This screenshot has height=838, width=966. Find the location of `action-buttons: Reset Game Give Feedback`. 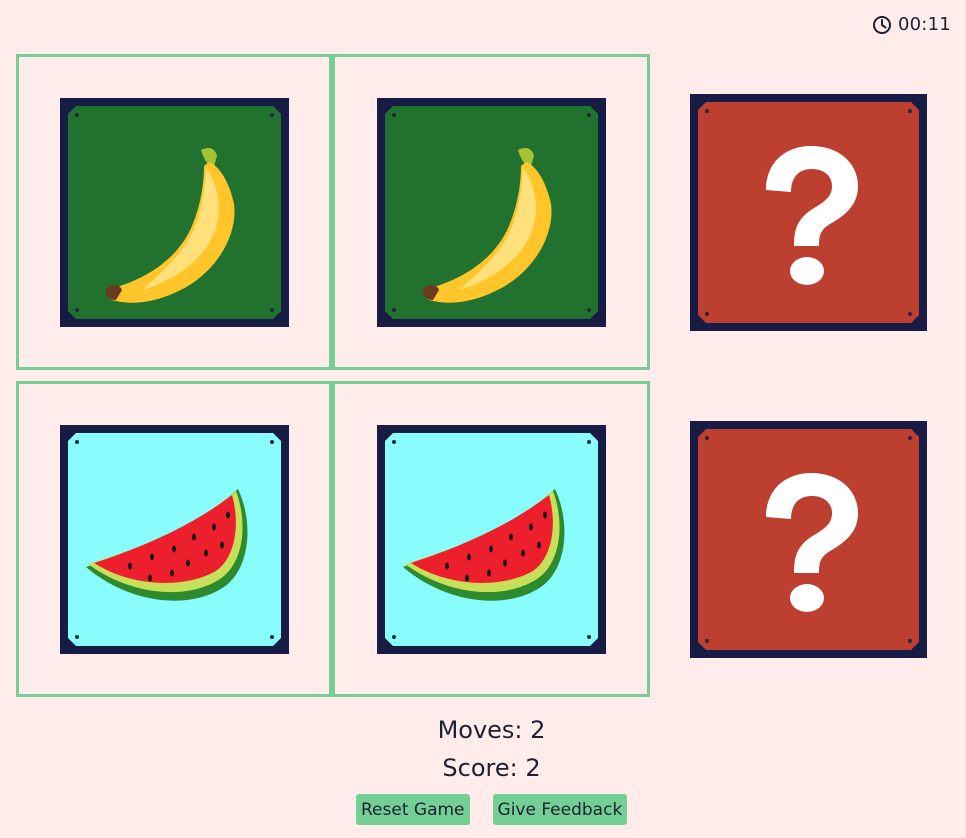

action-buttons: Reset Game Give Feedback is located at coordinates (492, 809).